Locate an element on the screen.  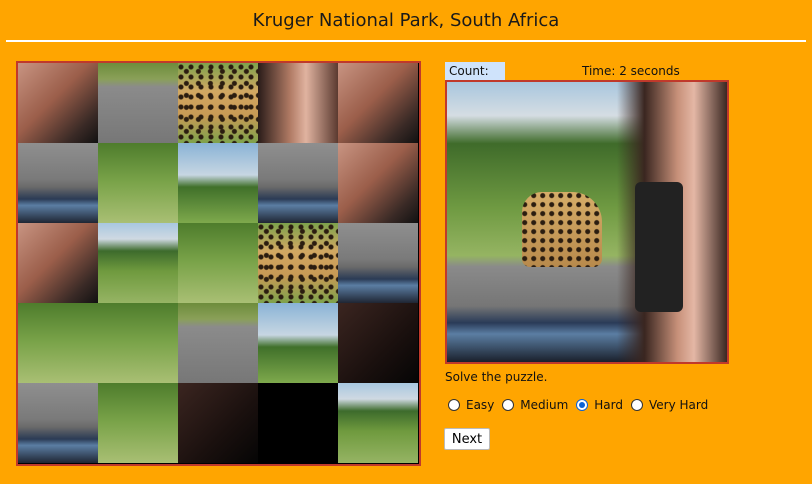
difficulty-option-medium: Medium is located at coordinates (535, 405).